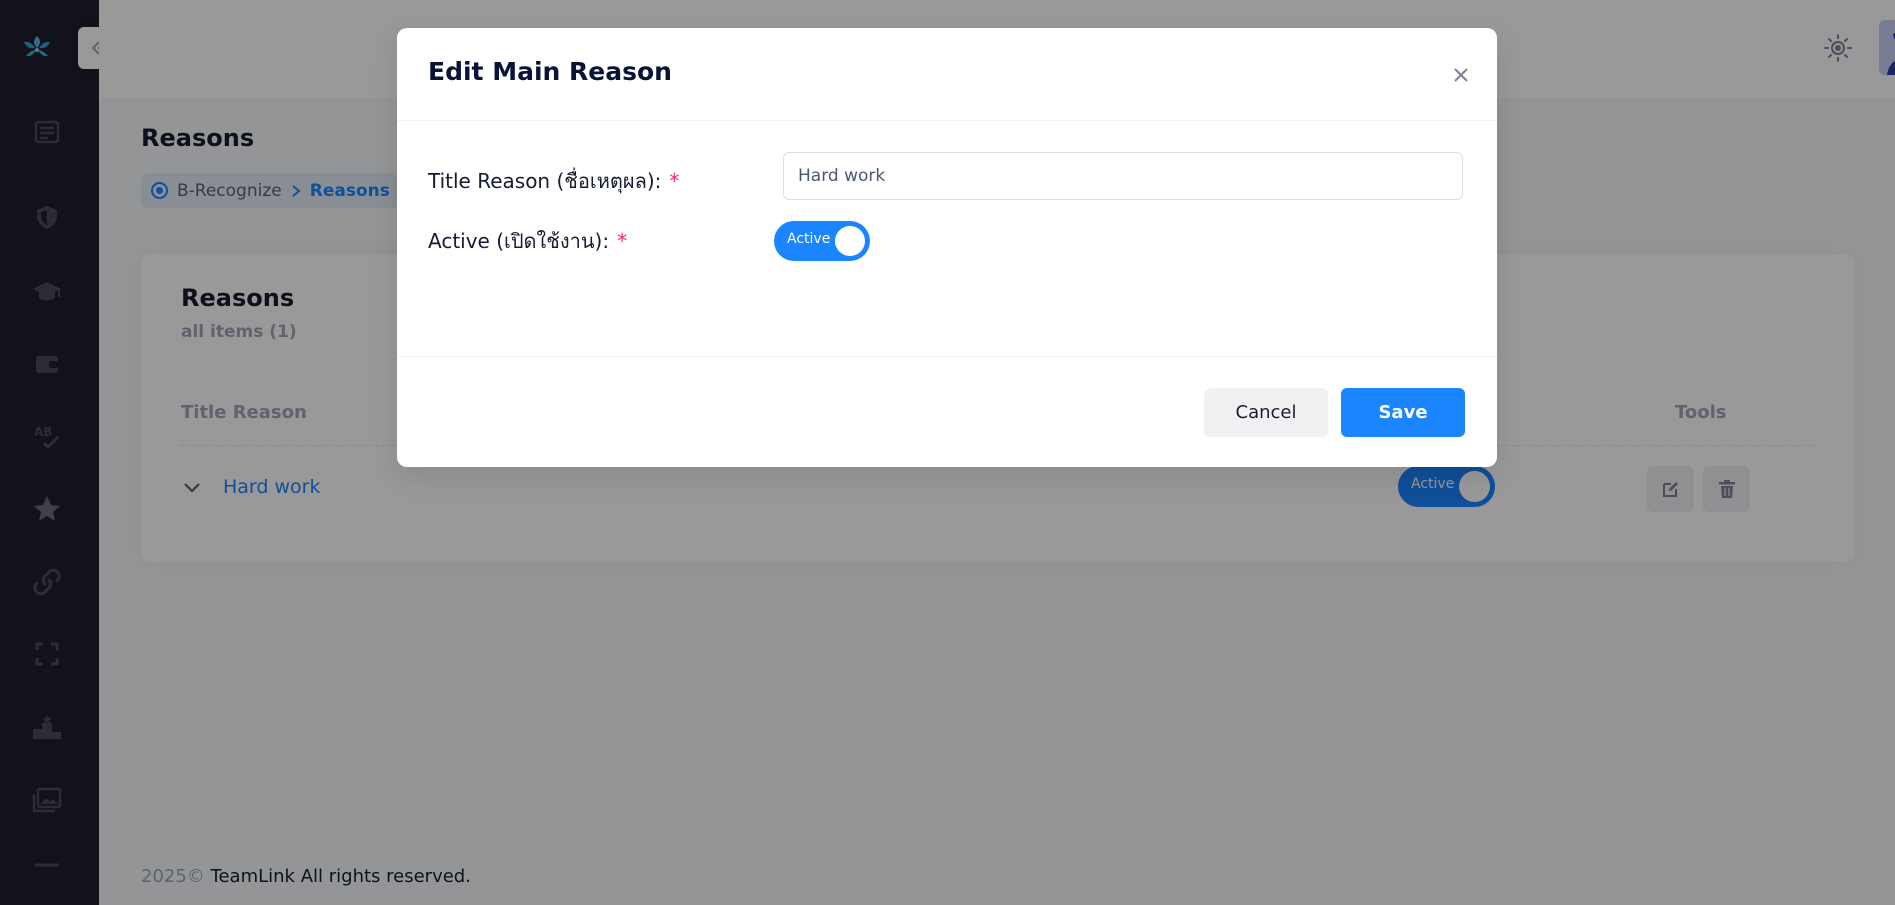 Image resolution: width=1895 pixels, height=905 pixels. Describe the element at coordinates (550, 71) in the screenshot. I see `modal-title: Edit Main Reason` at that location.